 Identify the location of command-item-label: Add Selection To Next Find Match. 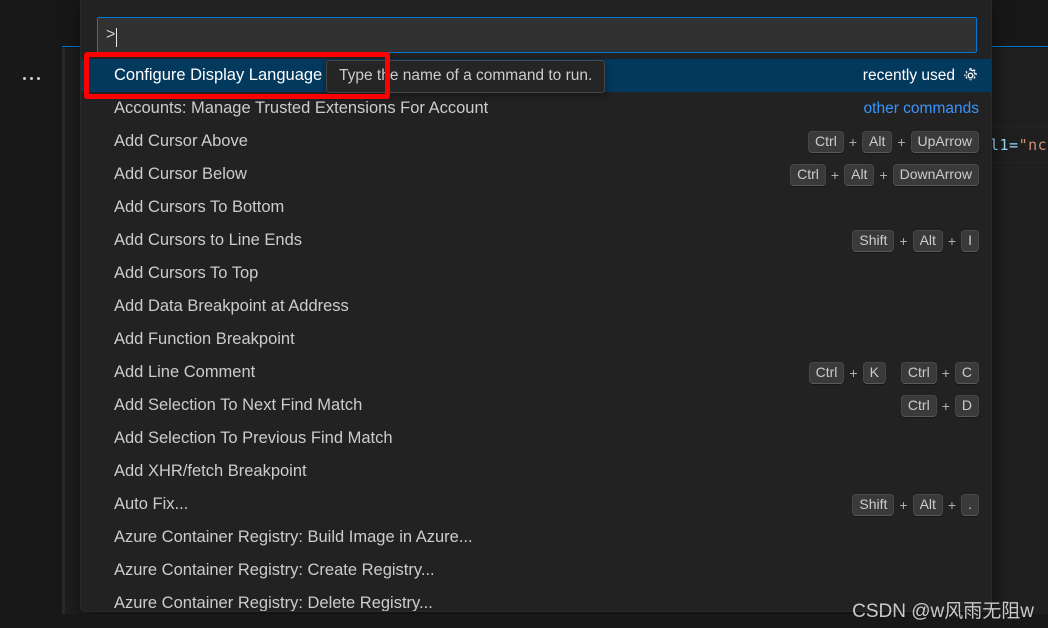
(238, 405).